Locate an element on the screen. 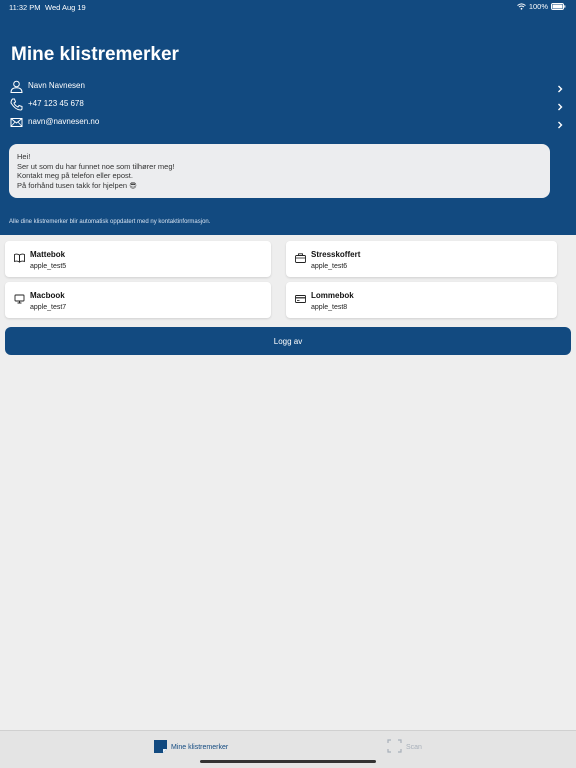  tab-my-stickers: Mine klistremerker is located at coordinates (191, 747).